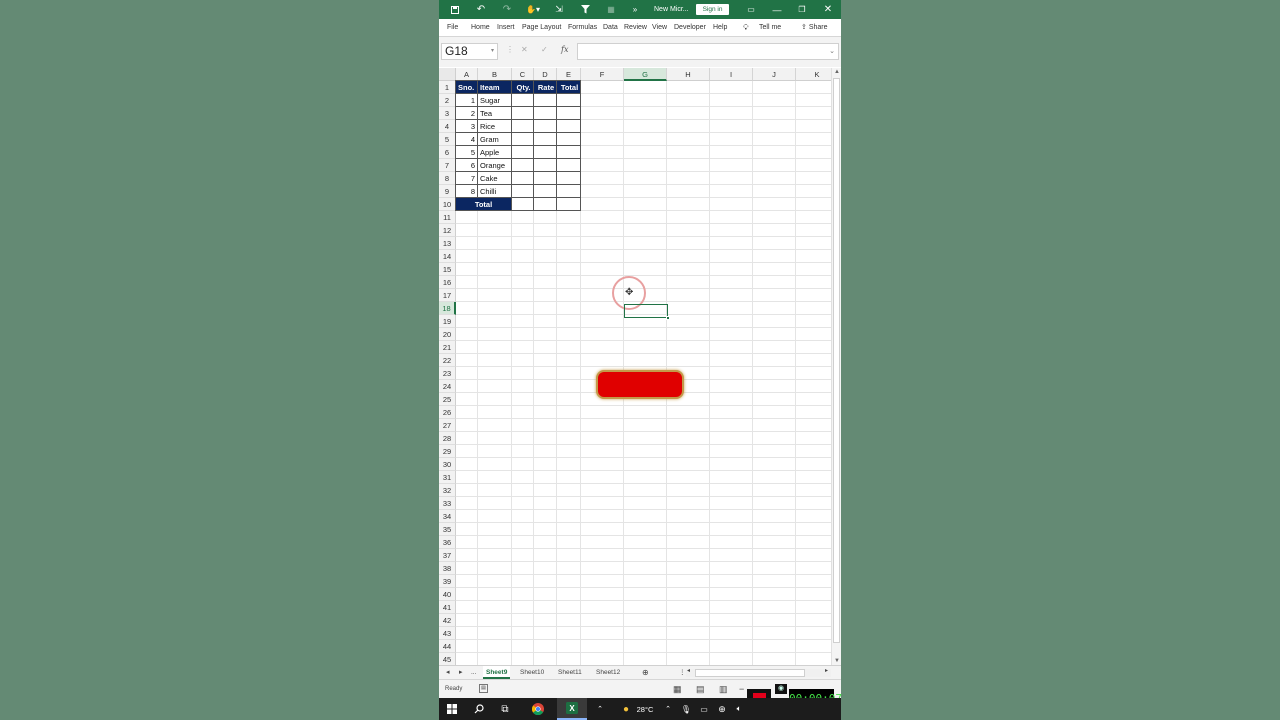 This screenshot has width=1280, height=720. Describe the element at coordinates (608, 672) in the screenshot. I see `sheet-tab-sheet12: Sheet12` at that location.